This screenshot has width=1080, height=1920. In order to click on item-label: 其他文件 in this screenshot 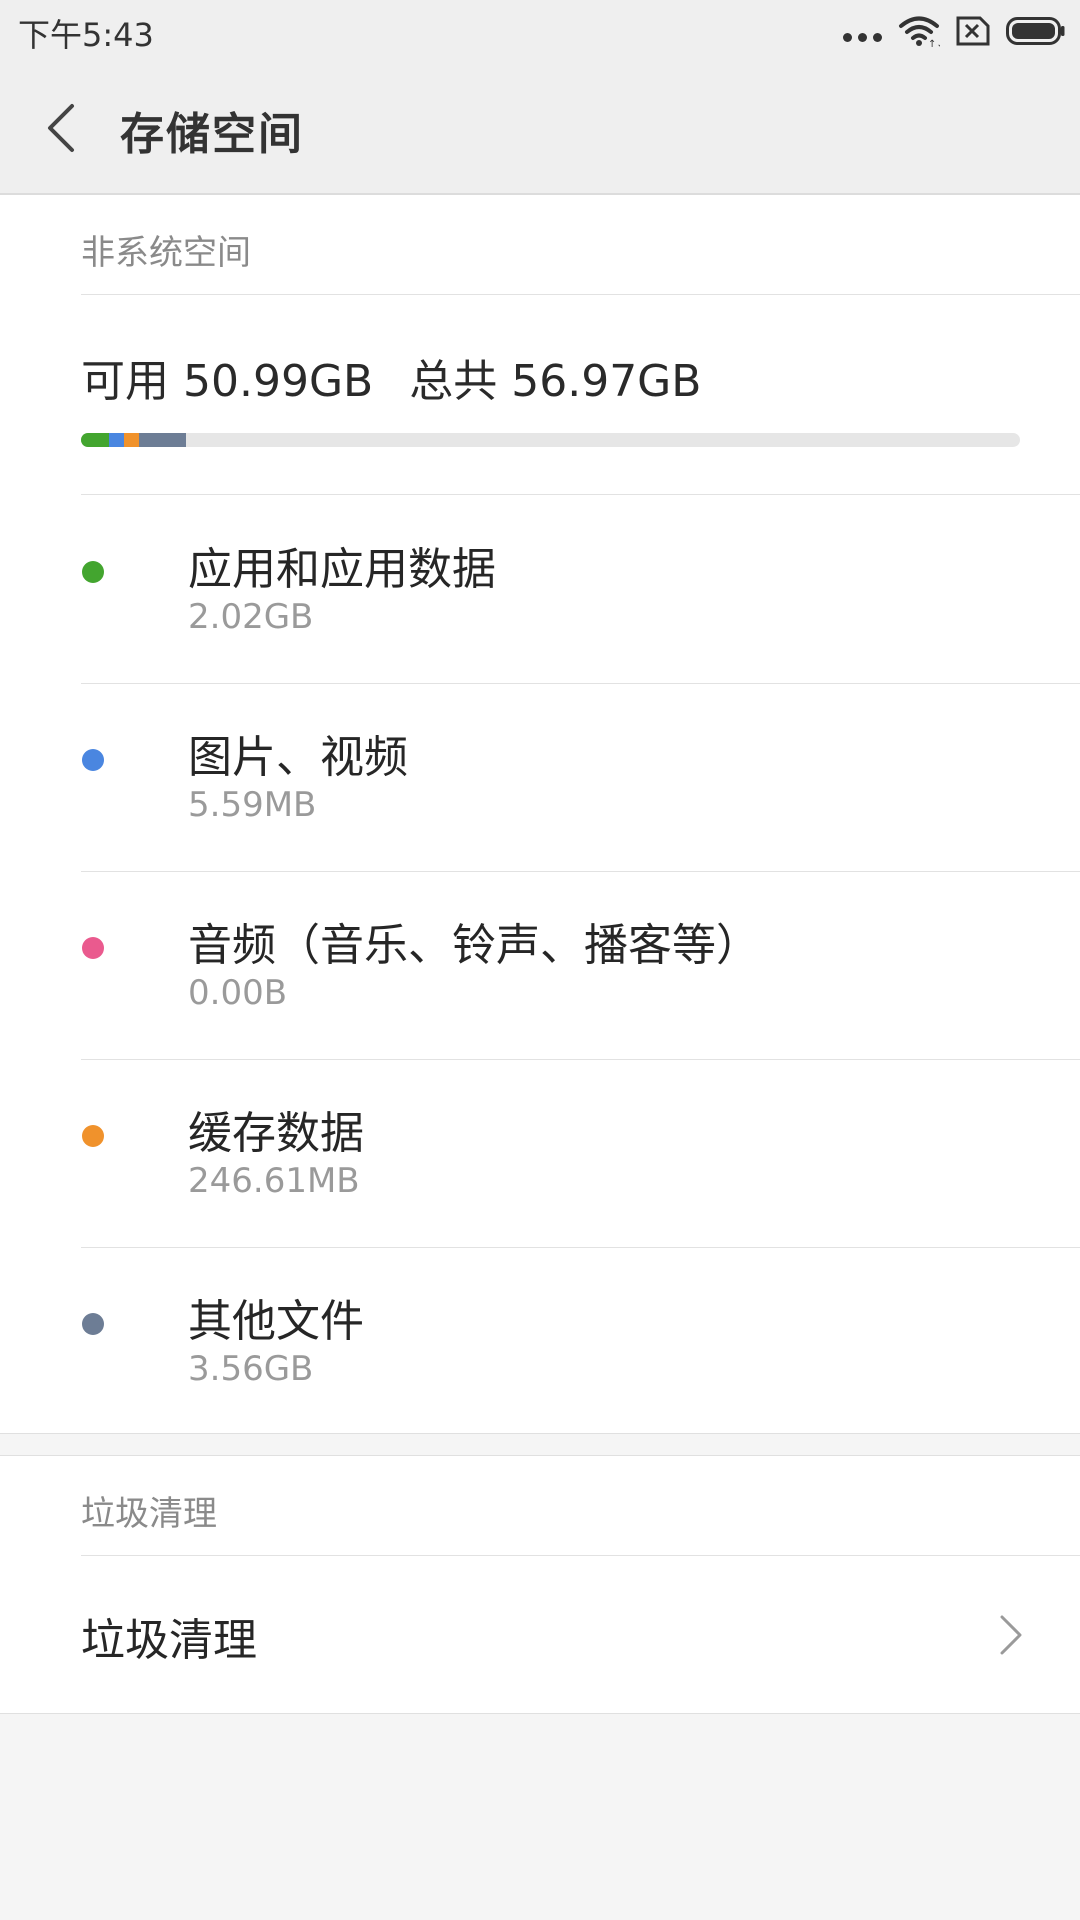, I will do `click(276, 1321)`.